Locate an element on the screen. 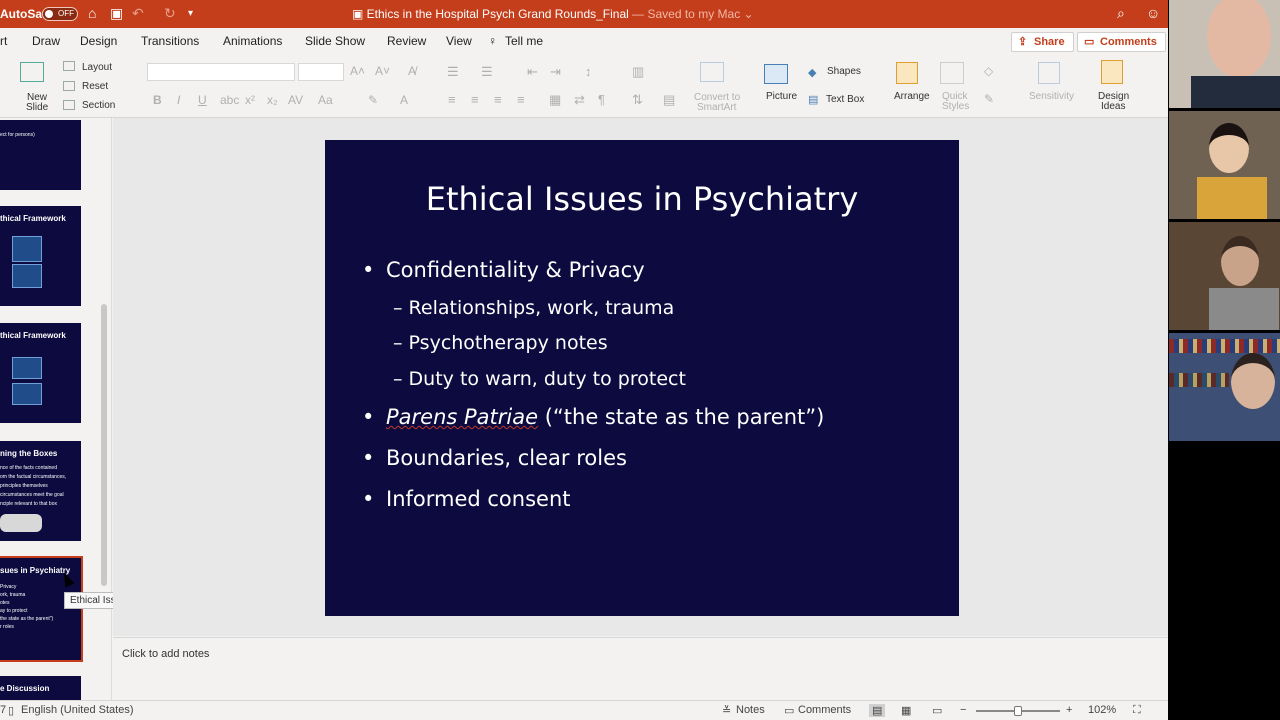 The image size is (1280, 720). save-icon: ▣ is located at coordinates (116, 13).